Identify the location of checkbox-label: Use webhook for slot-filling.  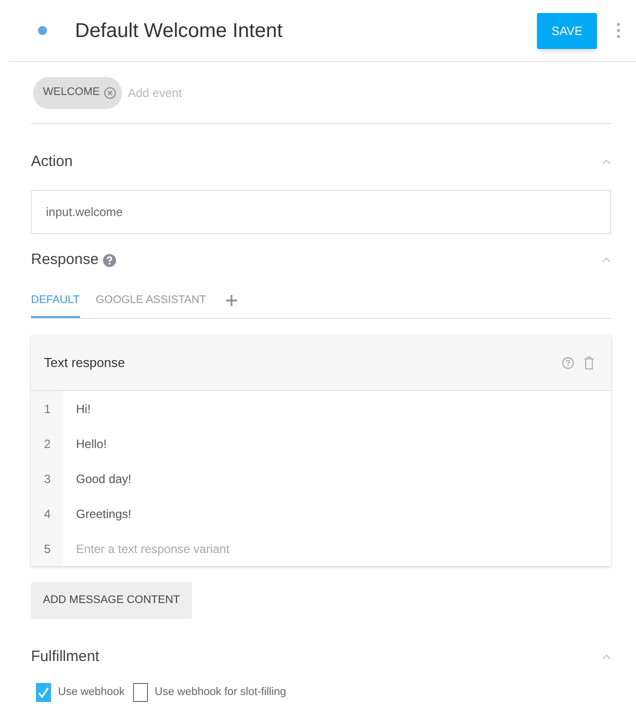
(220, 692).